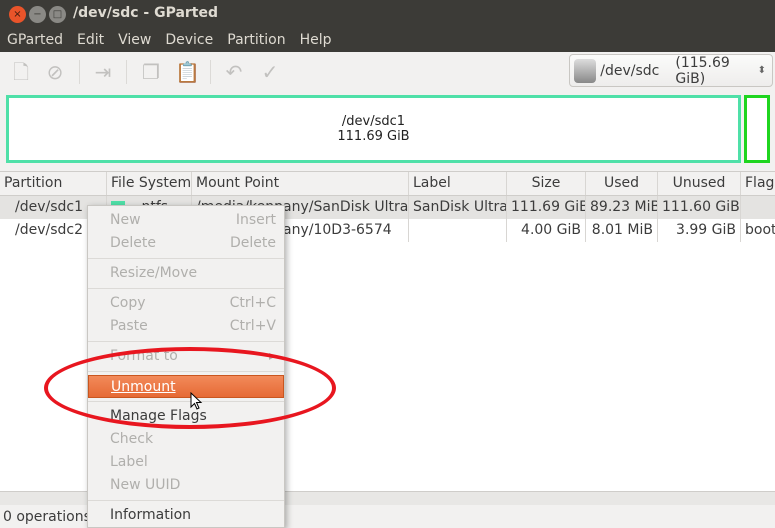 The width and height of the screenshot is (775, 528). Describe the element at coordinates (129, 326) in the screenshot. I see `label: Paste` at that location.